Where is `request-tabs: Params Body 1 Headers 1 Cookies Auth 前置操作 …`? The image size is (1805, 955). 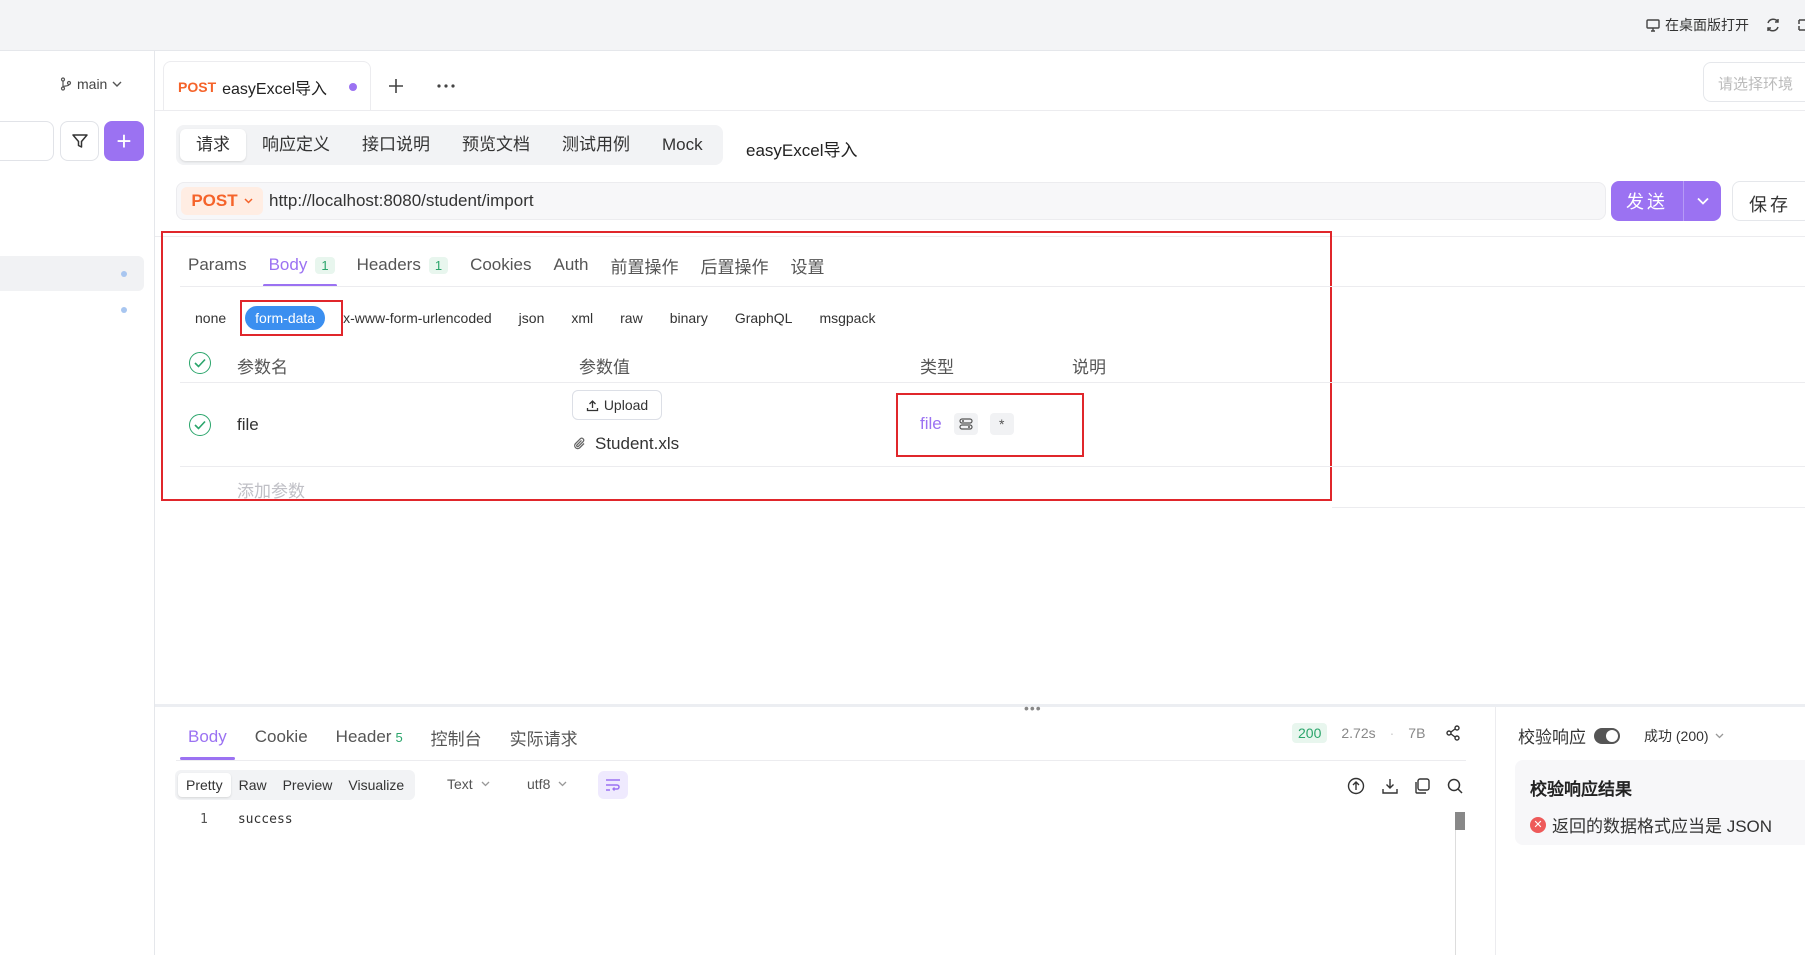 request-tabs: Params Body 1 Headers 1 Cookies Auth 前置操作 … is located at coordinates (517, 265).